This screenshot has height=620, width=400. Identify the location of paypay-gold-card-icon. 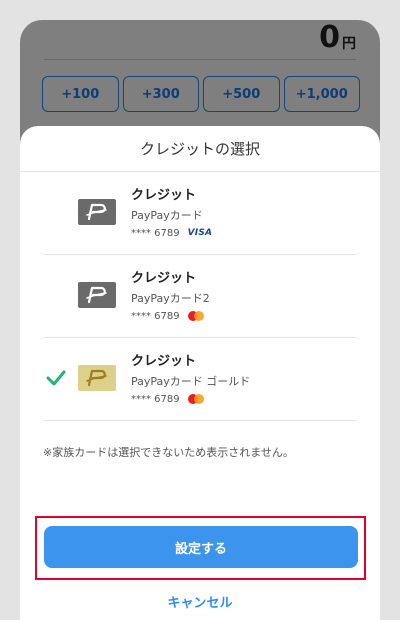
(97, 378).